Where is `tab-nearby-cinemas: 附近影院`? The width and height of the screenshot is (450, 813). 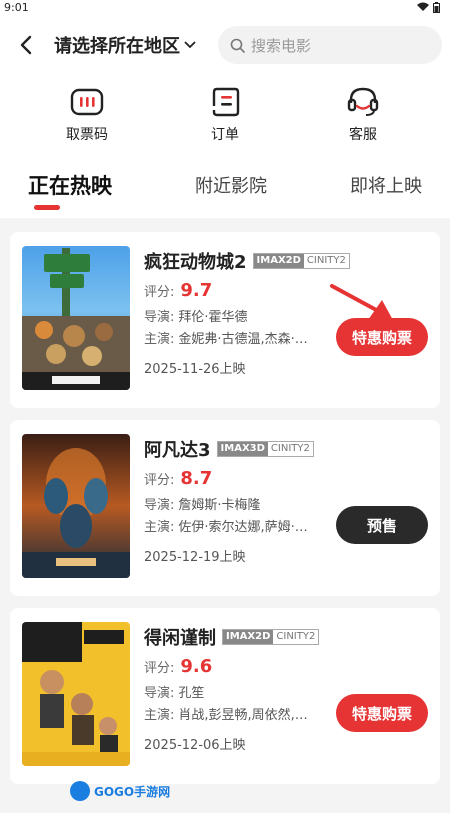
tab-nearby-cinemas: 附近影院 is located at coordinates (231, 185).